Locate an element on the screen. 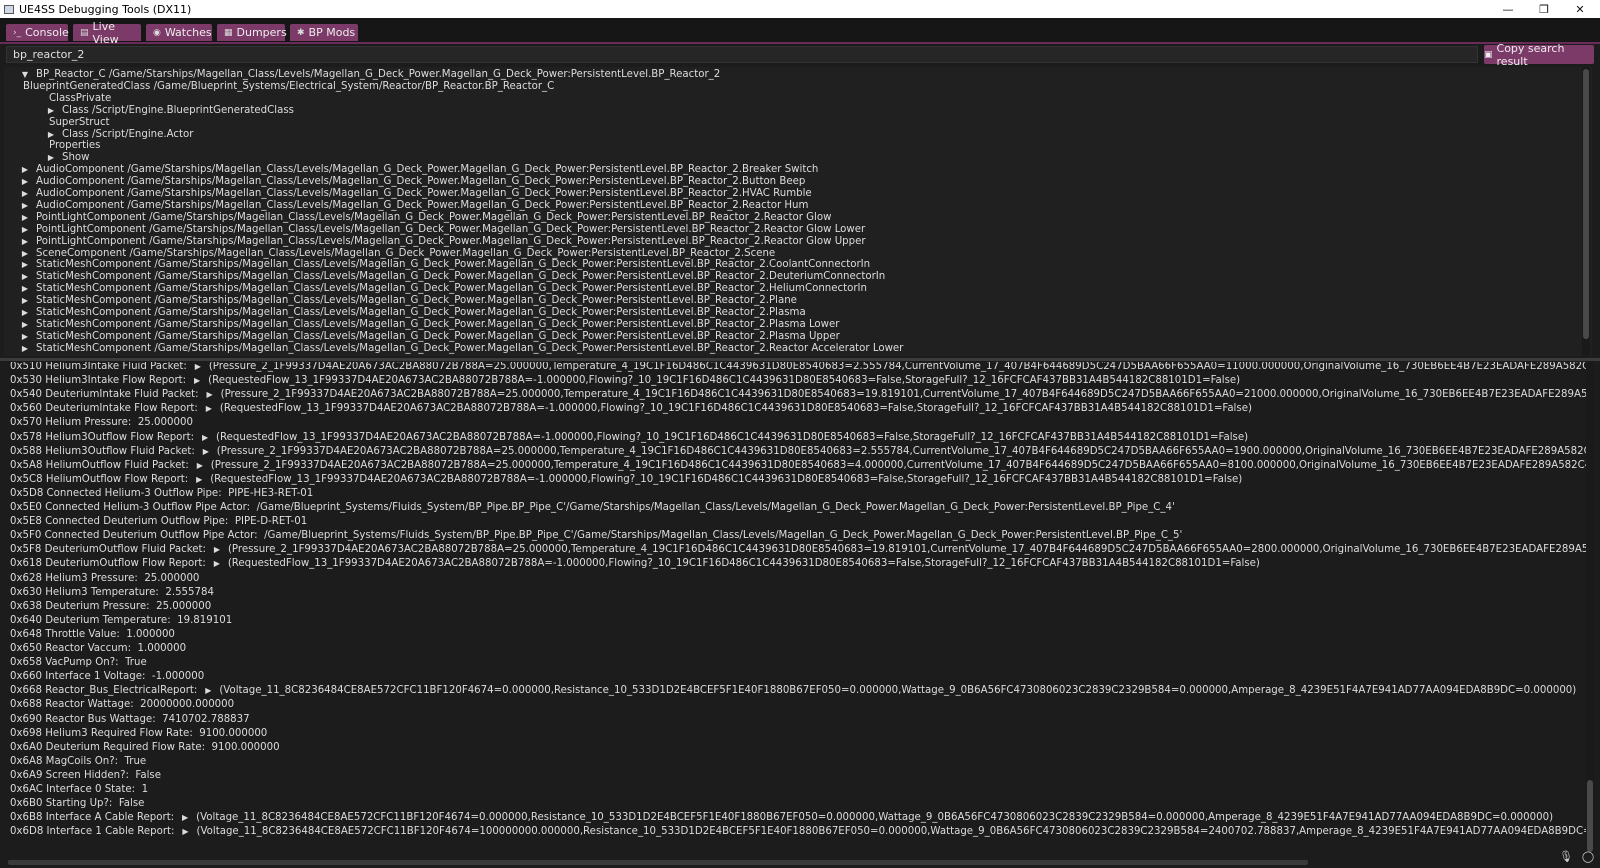 The height and width of the screenshot is (868, 1600). tab-console: ›_ Console is located at coordinates (37, 32).